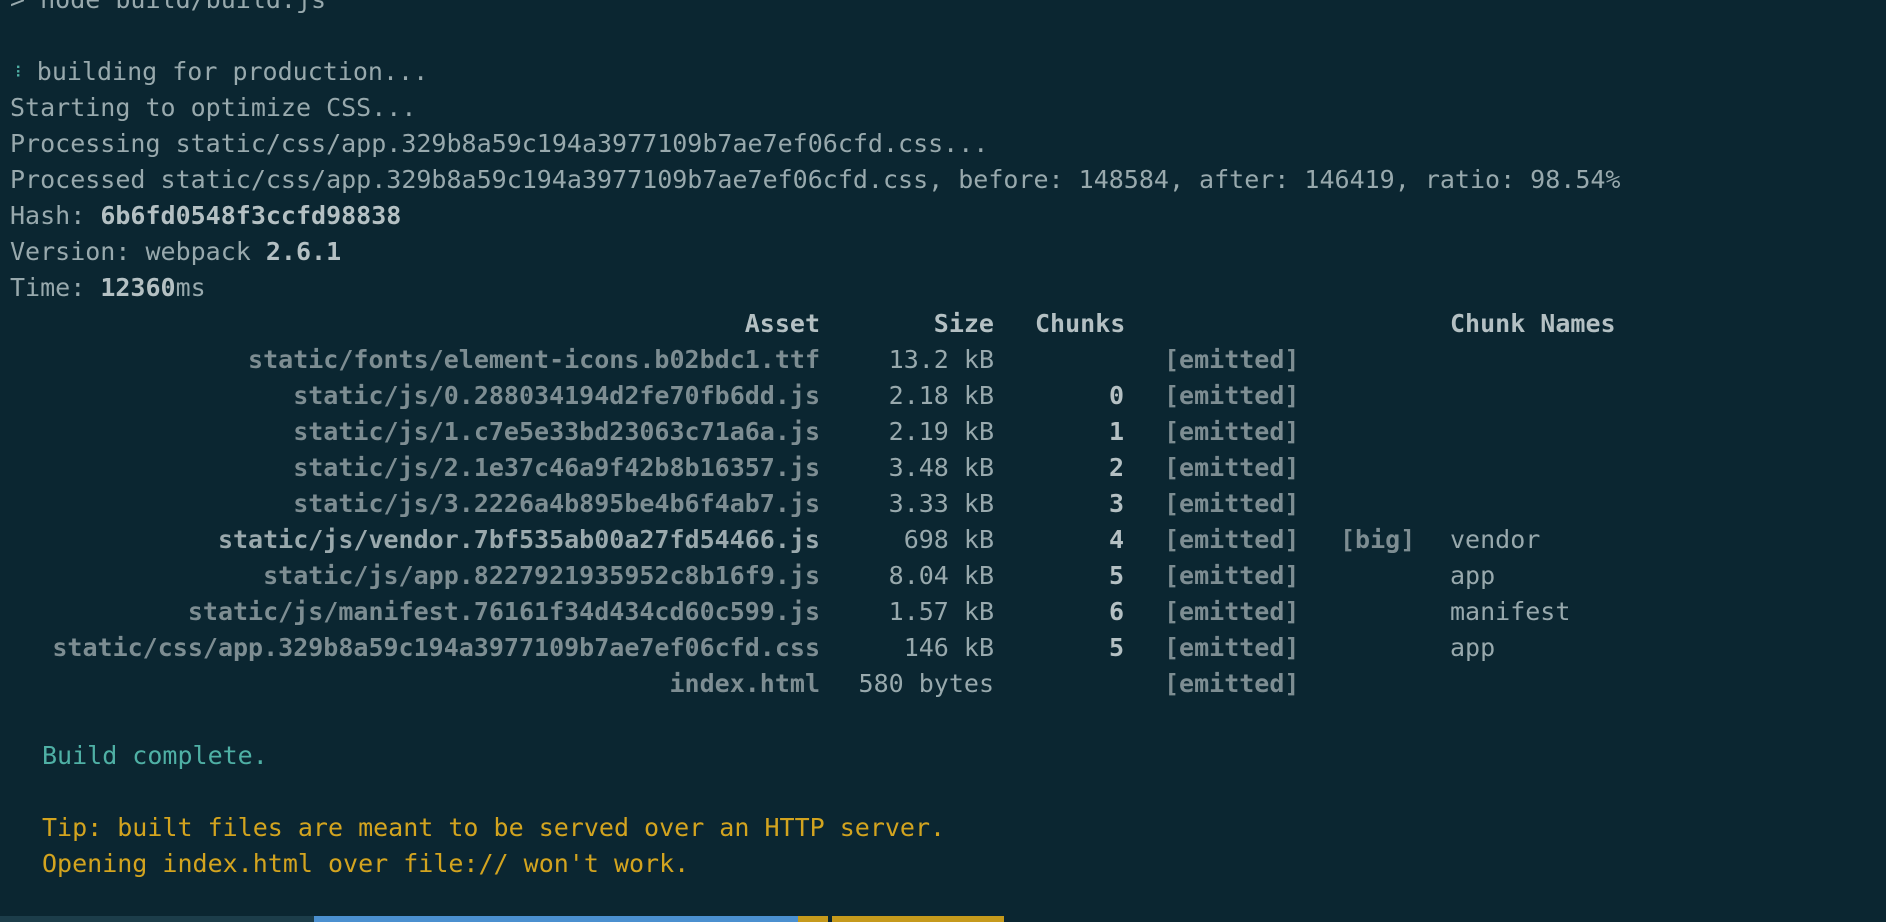 The image size is (1886, 922). Describe the element at coordinates (251, 215) in the screenshot. I see `hash-value: 6b6fd0548f3ccfd98838` at that location.